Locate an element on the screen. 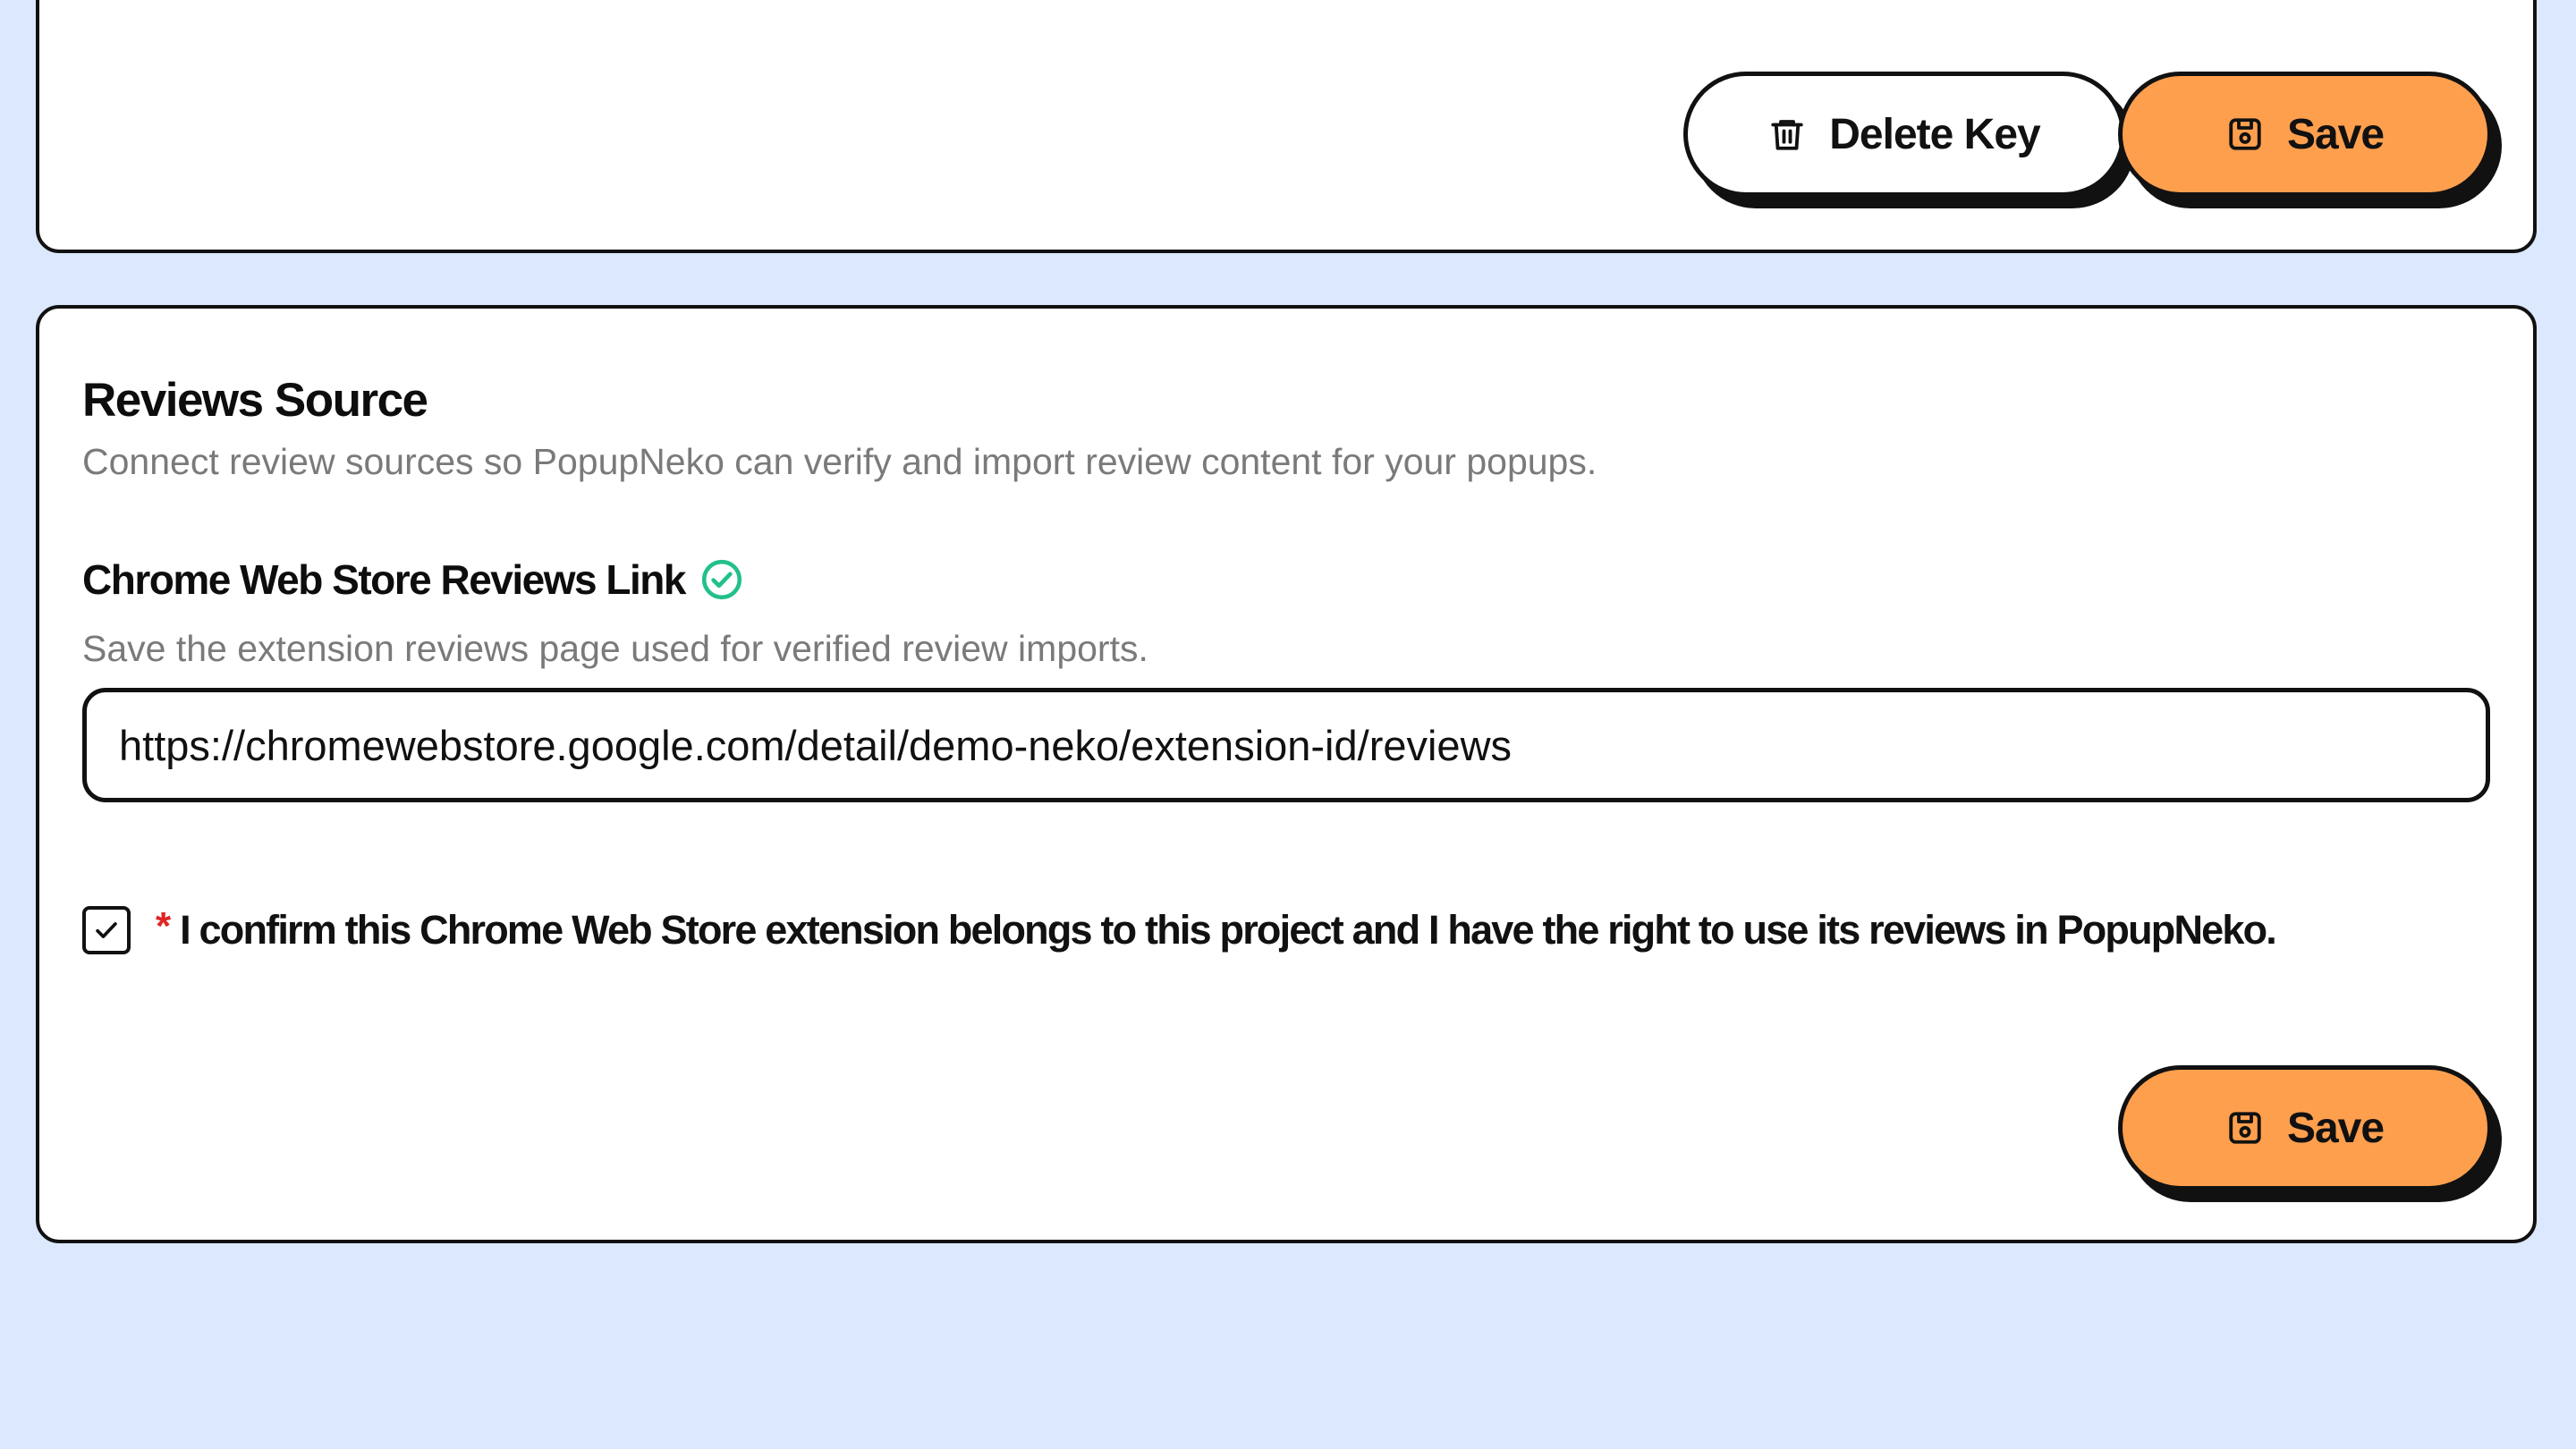 This screenshot has width=2576, height=1449. reviews-save-button: Save is located at coordinates (2305, 1128).